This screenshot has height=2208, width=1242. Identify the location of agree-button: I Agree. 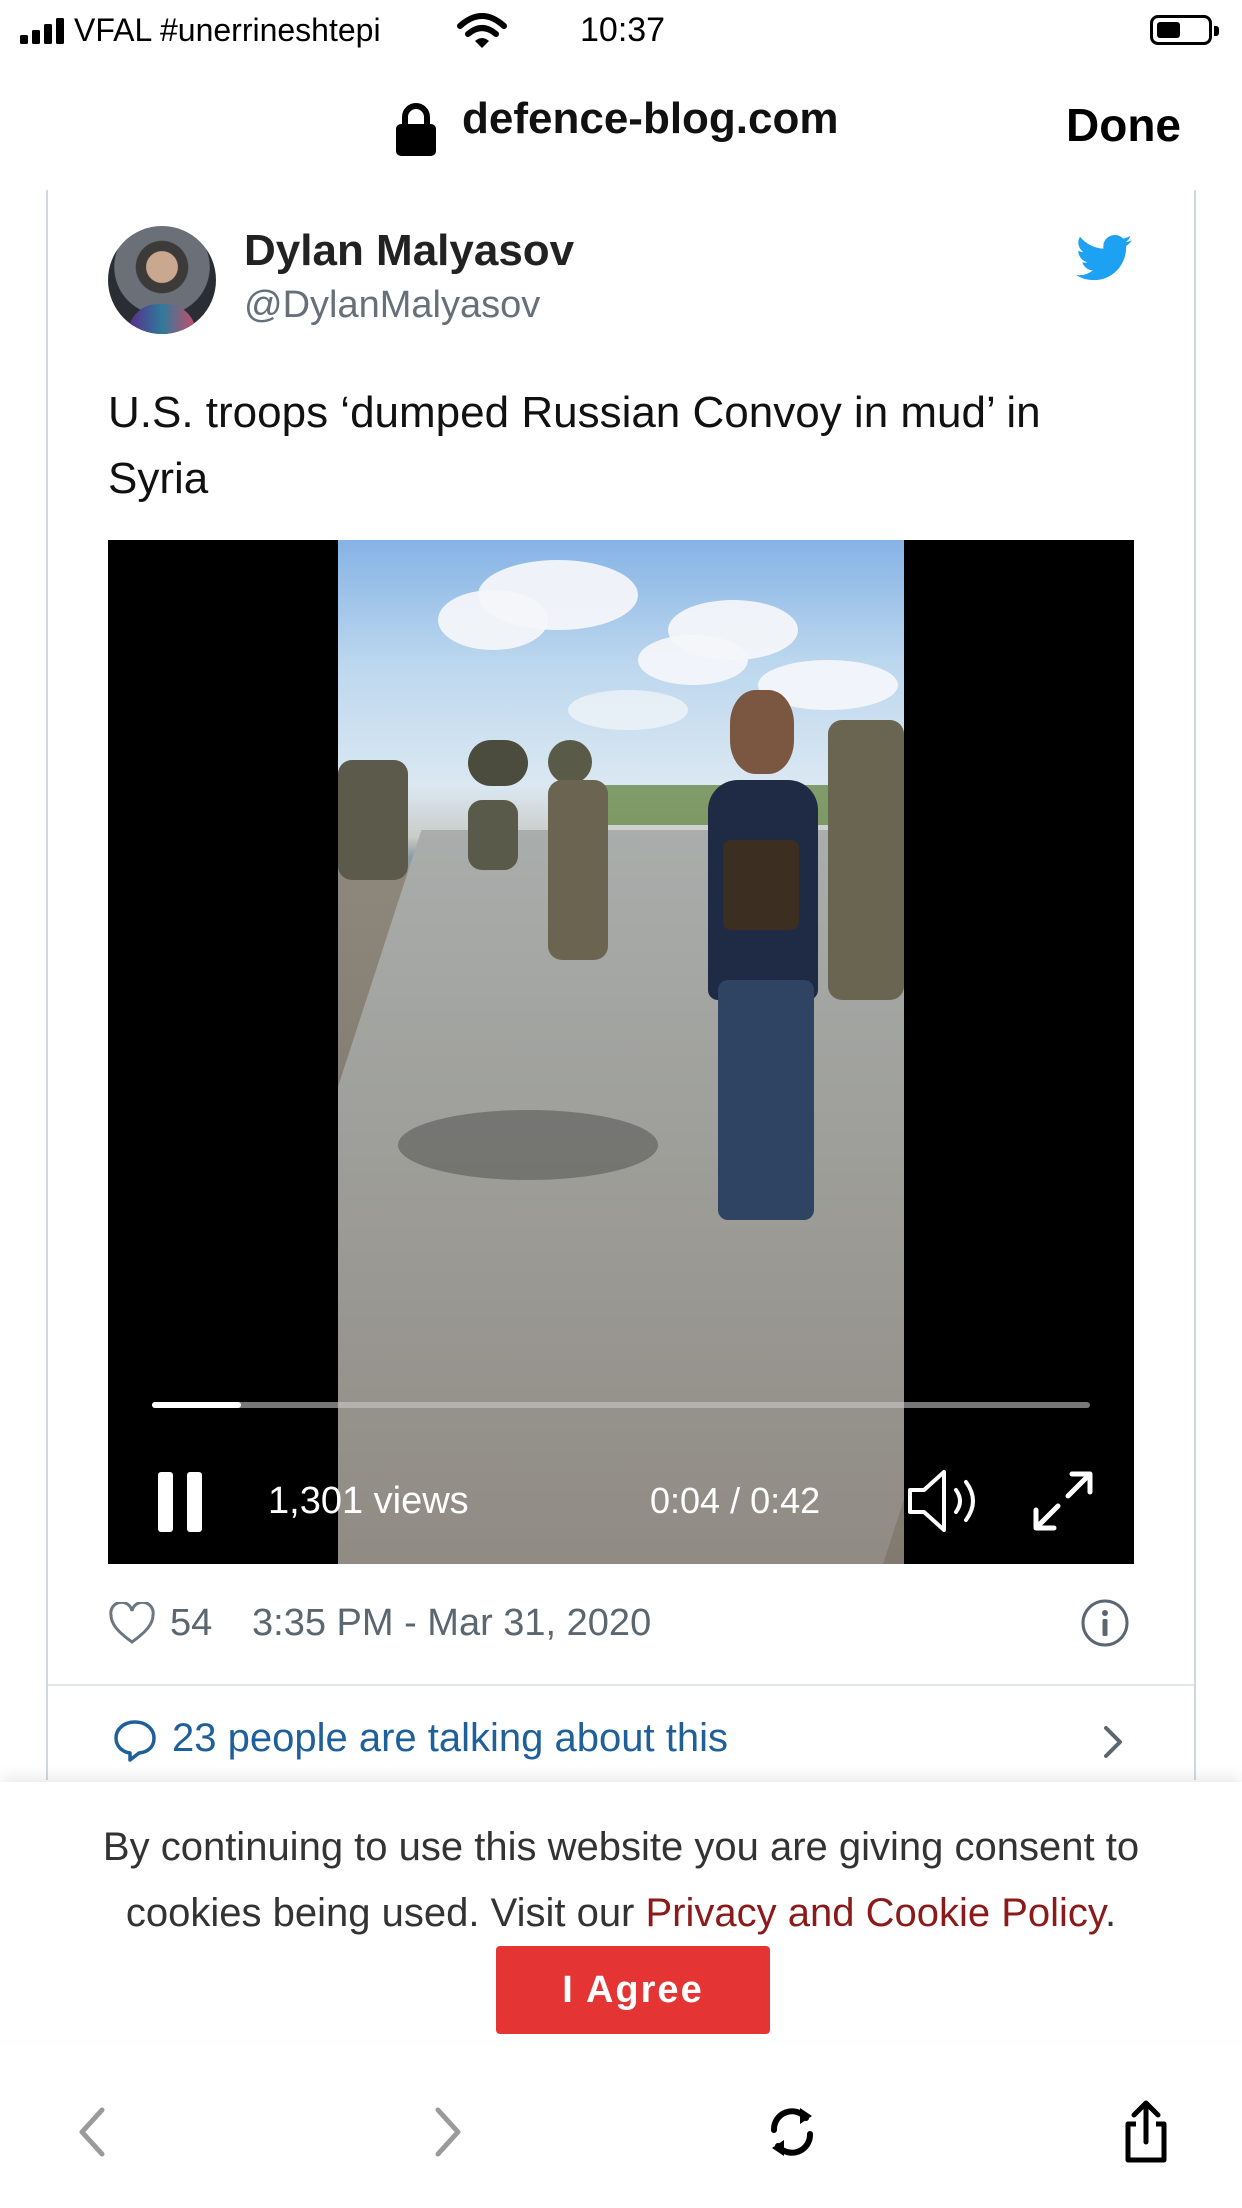
(633, 1990).